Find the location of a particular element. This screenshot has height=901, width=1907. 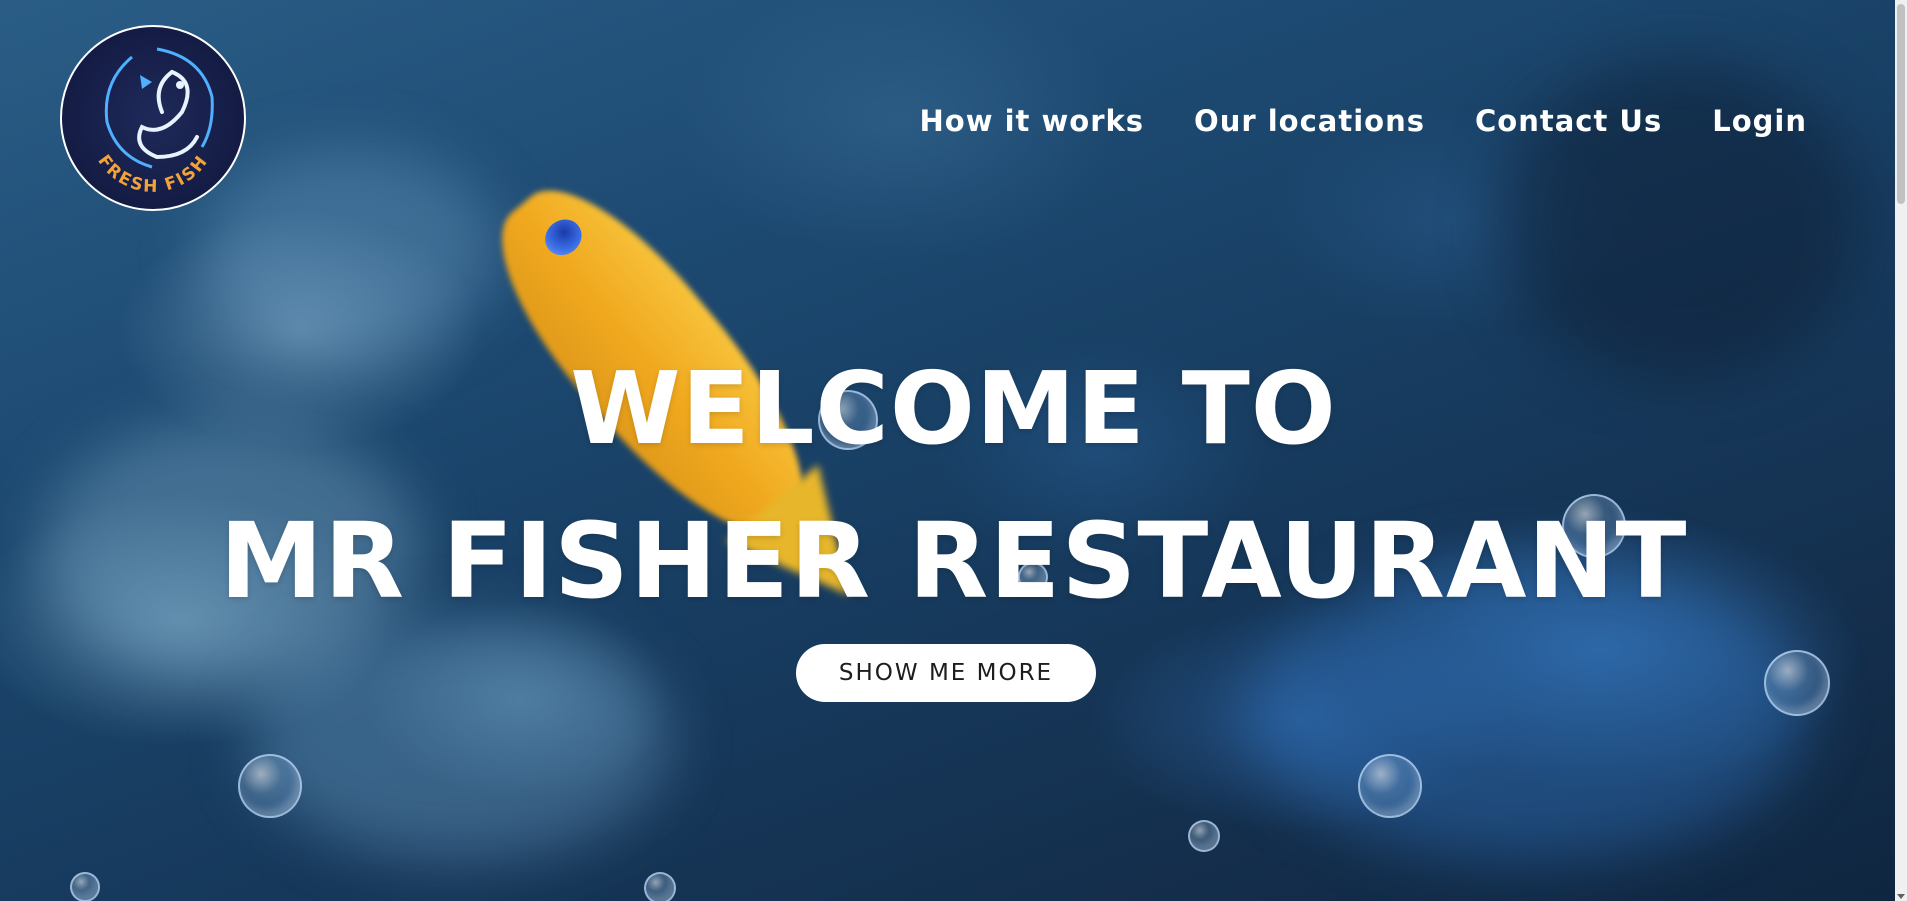

vertical-scrollbar is located at coordinates (1901, 450).